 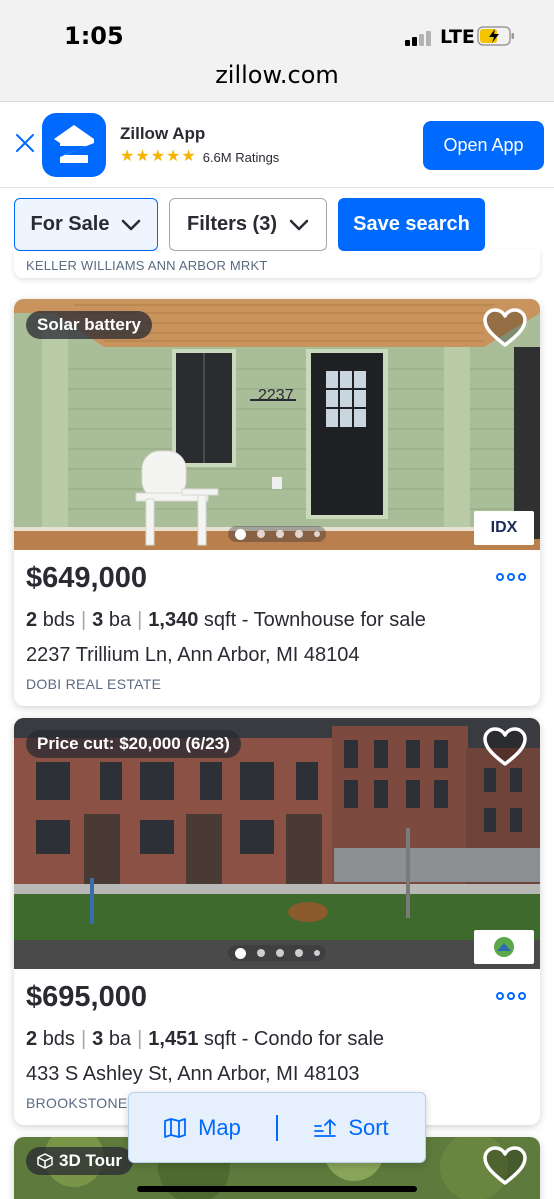 I want to click on home-indicator, so click(x=277, y=1189).